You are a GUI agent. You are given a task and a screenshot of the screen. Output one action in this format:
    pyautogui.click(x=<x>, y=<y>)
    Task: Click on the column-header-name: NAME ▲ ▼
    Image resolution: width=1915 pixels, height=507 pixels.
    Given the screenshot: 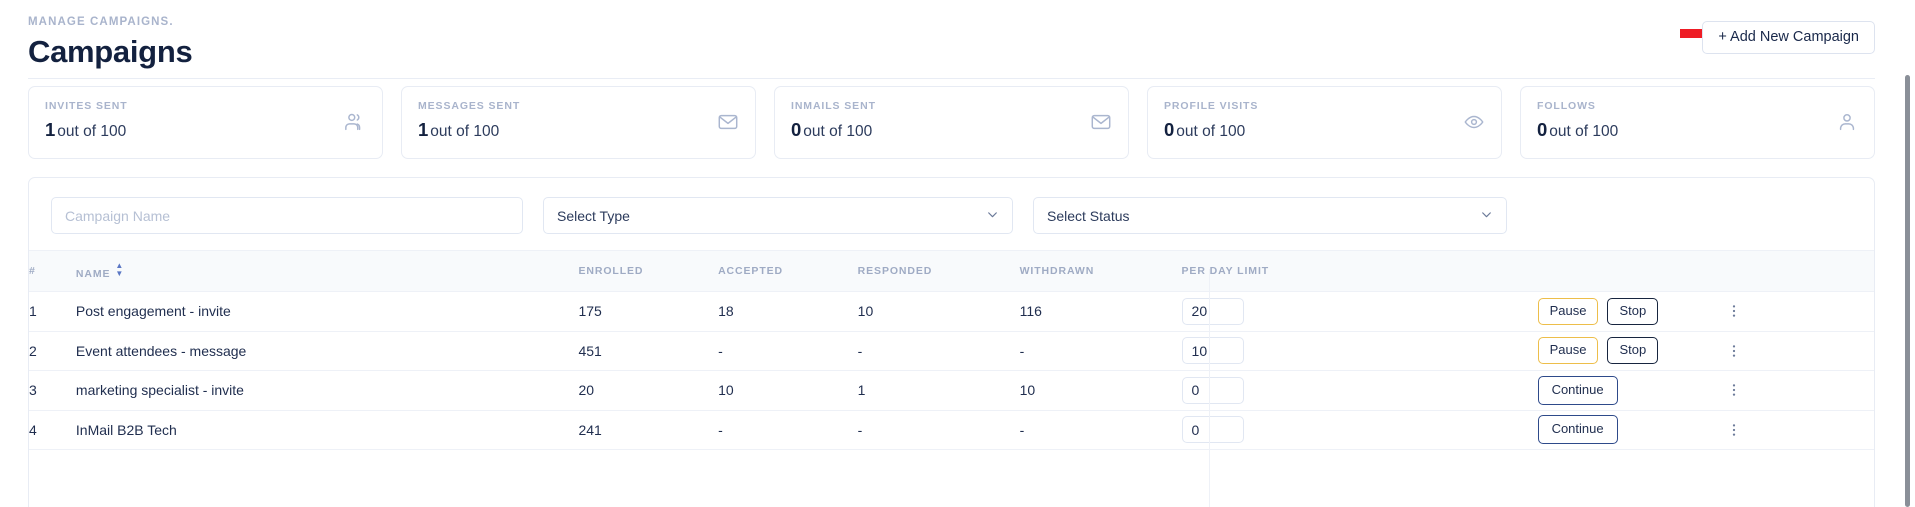 What is the action you would take?
    pyautogui.click(x=327, y=271)
    